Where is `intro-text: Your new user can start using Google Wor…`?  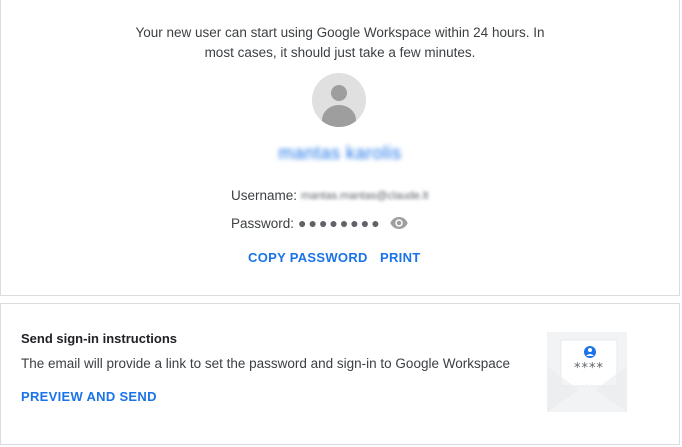
intro-text: Your new user can start using Google Wor… is located at coordinates (340, 42).